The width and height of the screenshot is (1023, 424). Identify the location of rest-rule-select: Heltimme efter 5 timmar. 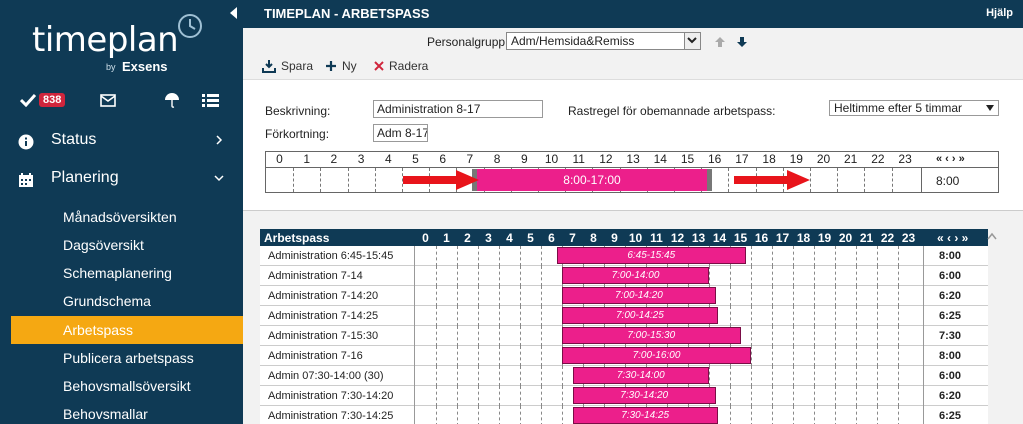
(914, 108).